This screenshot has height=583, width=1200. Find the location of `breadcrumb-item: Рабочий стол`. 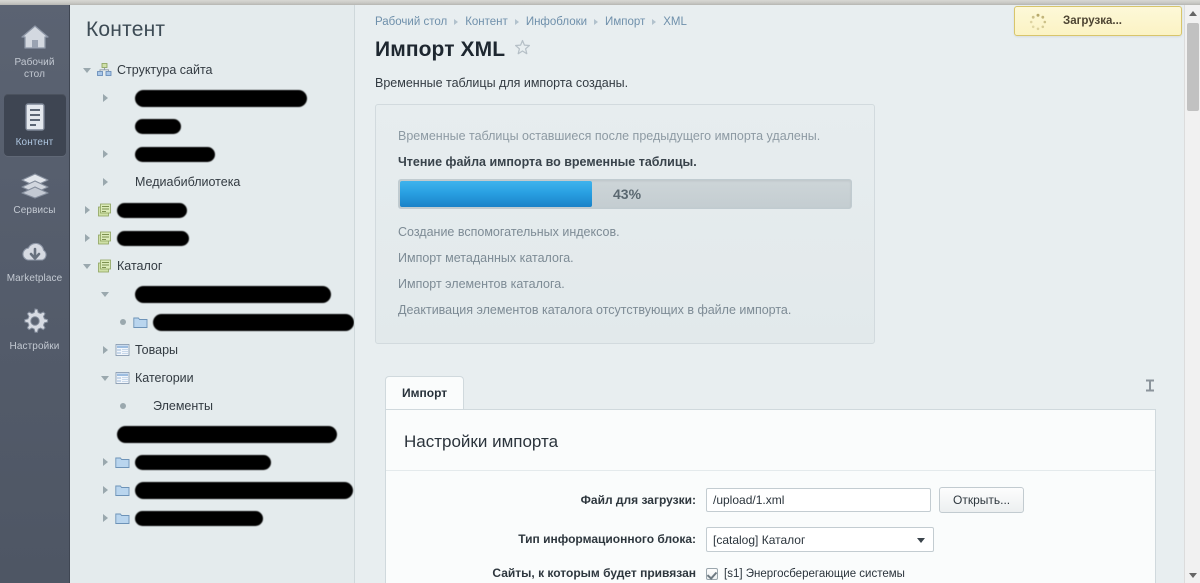

breadcrumb-item: Рабочий стол is located at coordinates (411, 22).